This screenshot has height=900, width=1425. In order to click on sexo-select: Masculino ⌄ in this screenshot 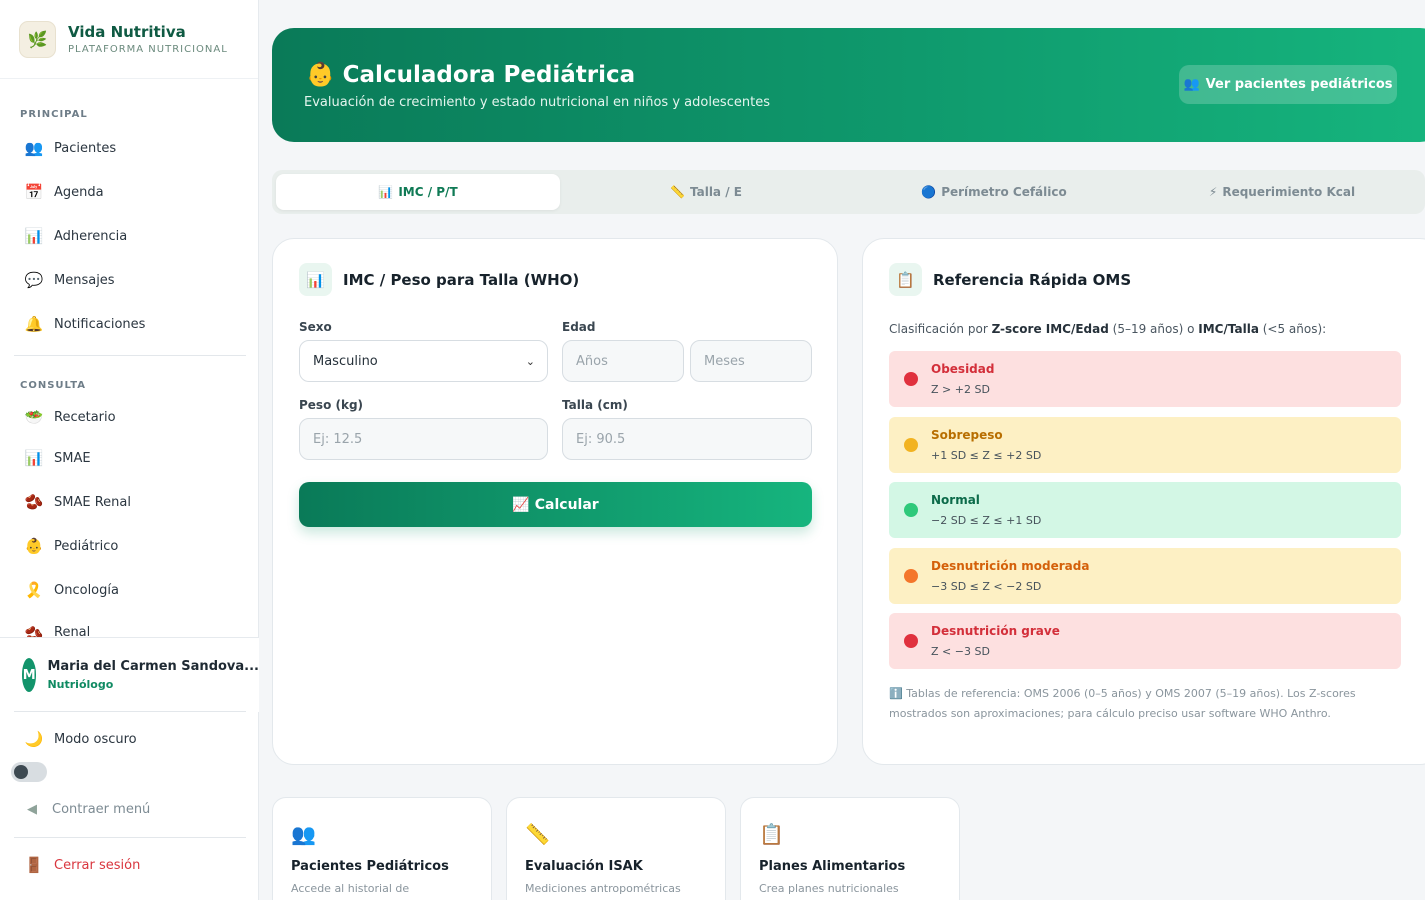, I will do `click(423, 361)`.